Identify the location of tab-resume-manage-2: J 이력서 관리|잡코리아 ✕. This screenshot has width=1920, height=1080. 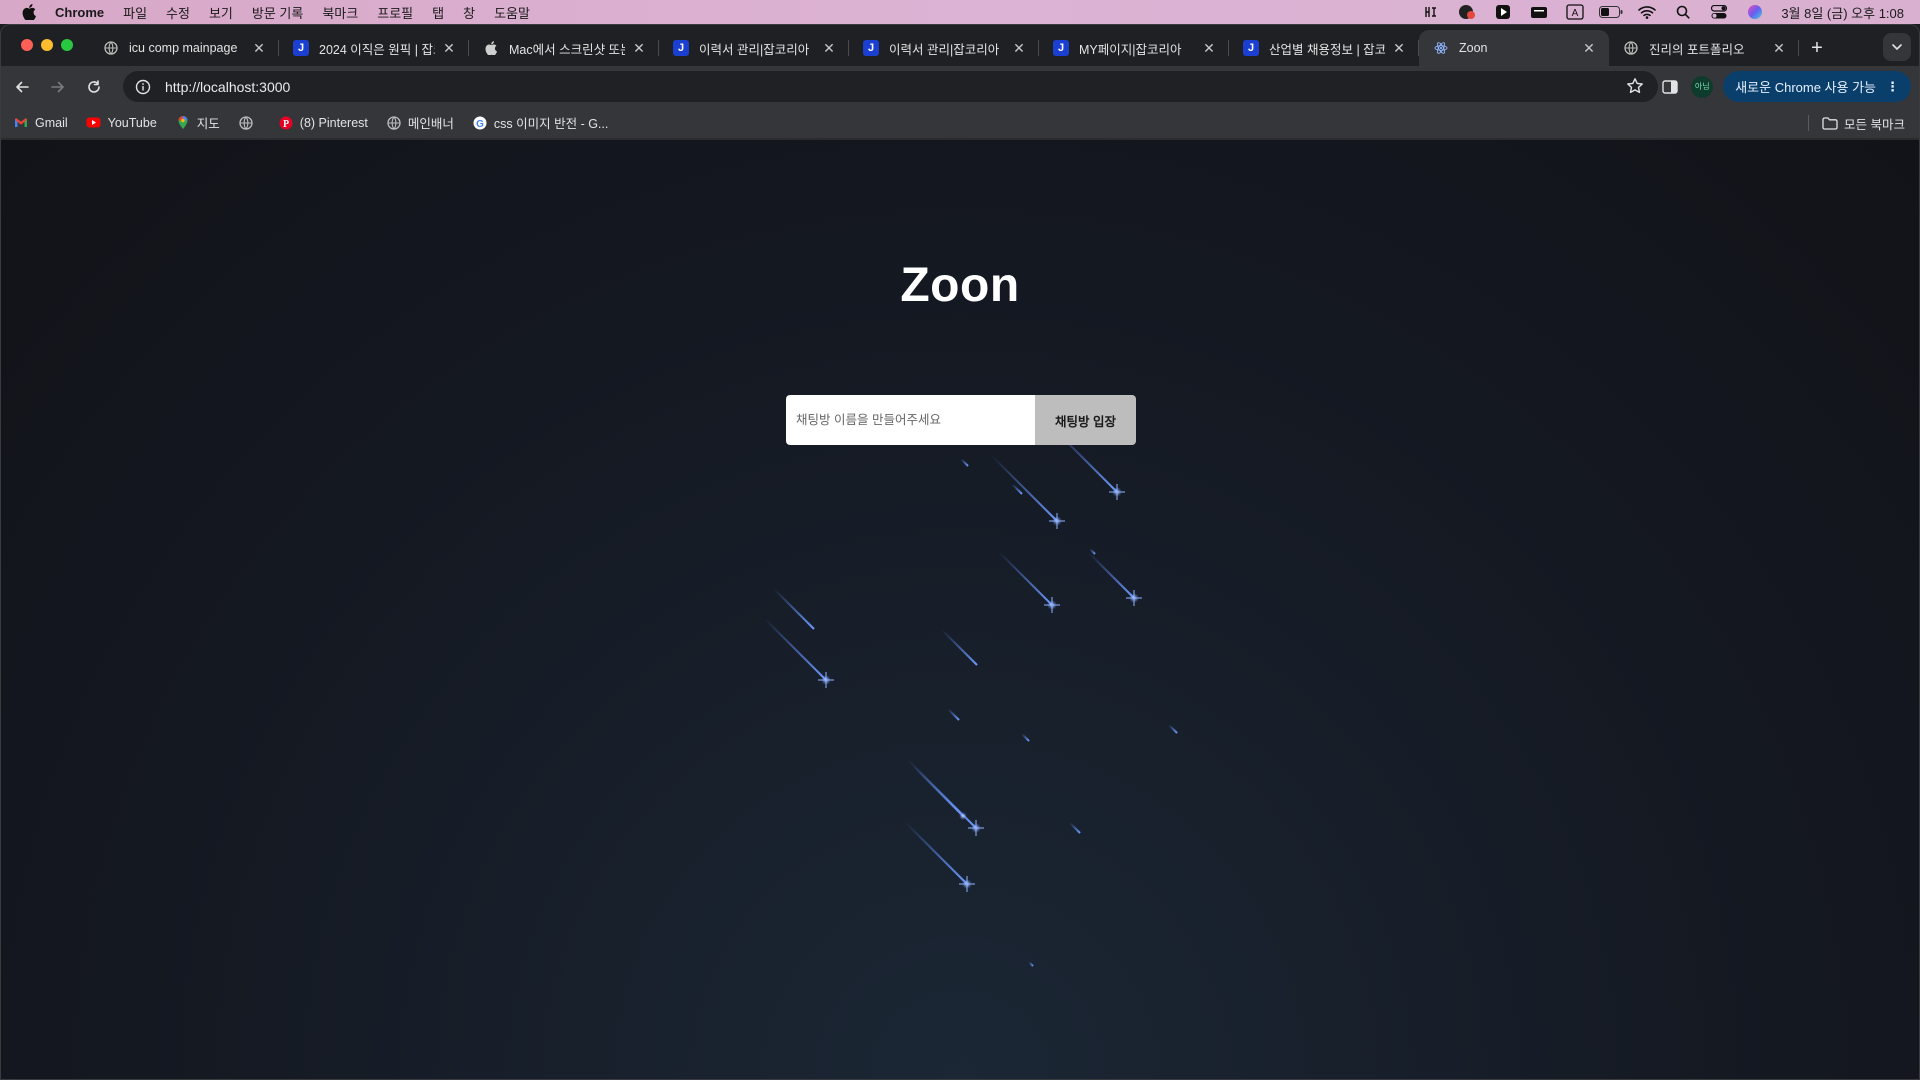
(944, 48).